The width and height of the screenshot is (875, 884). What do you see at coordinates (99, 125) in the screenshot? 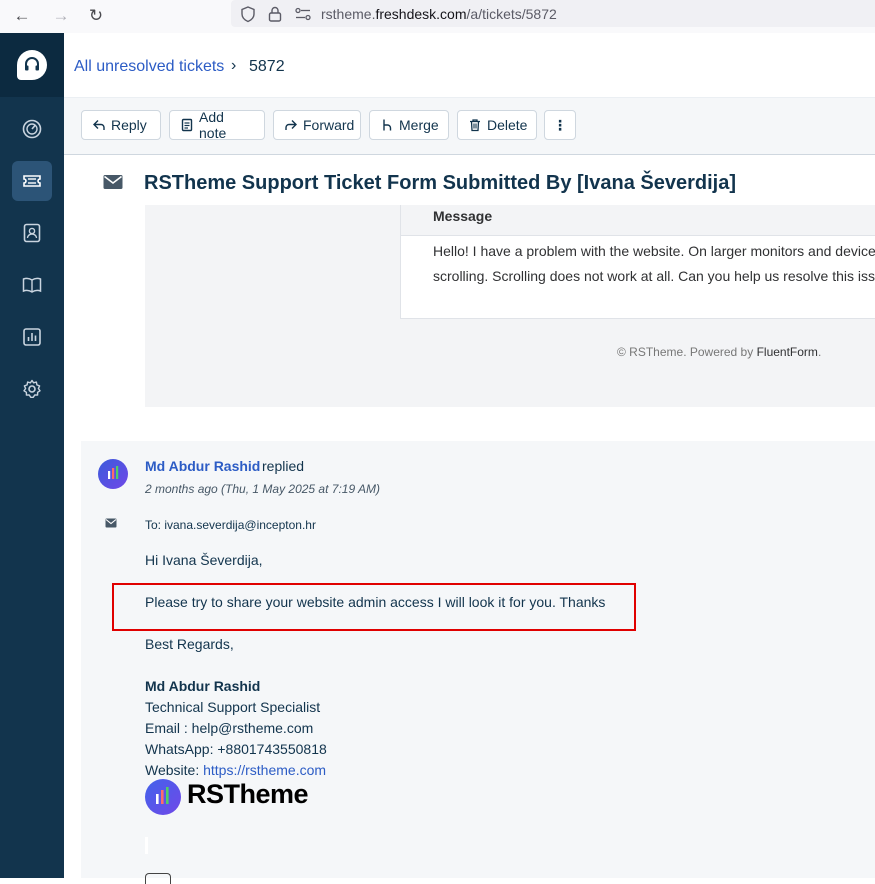
I see `reply-arrow-icon` at bounding box center [99, 125].